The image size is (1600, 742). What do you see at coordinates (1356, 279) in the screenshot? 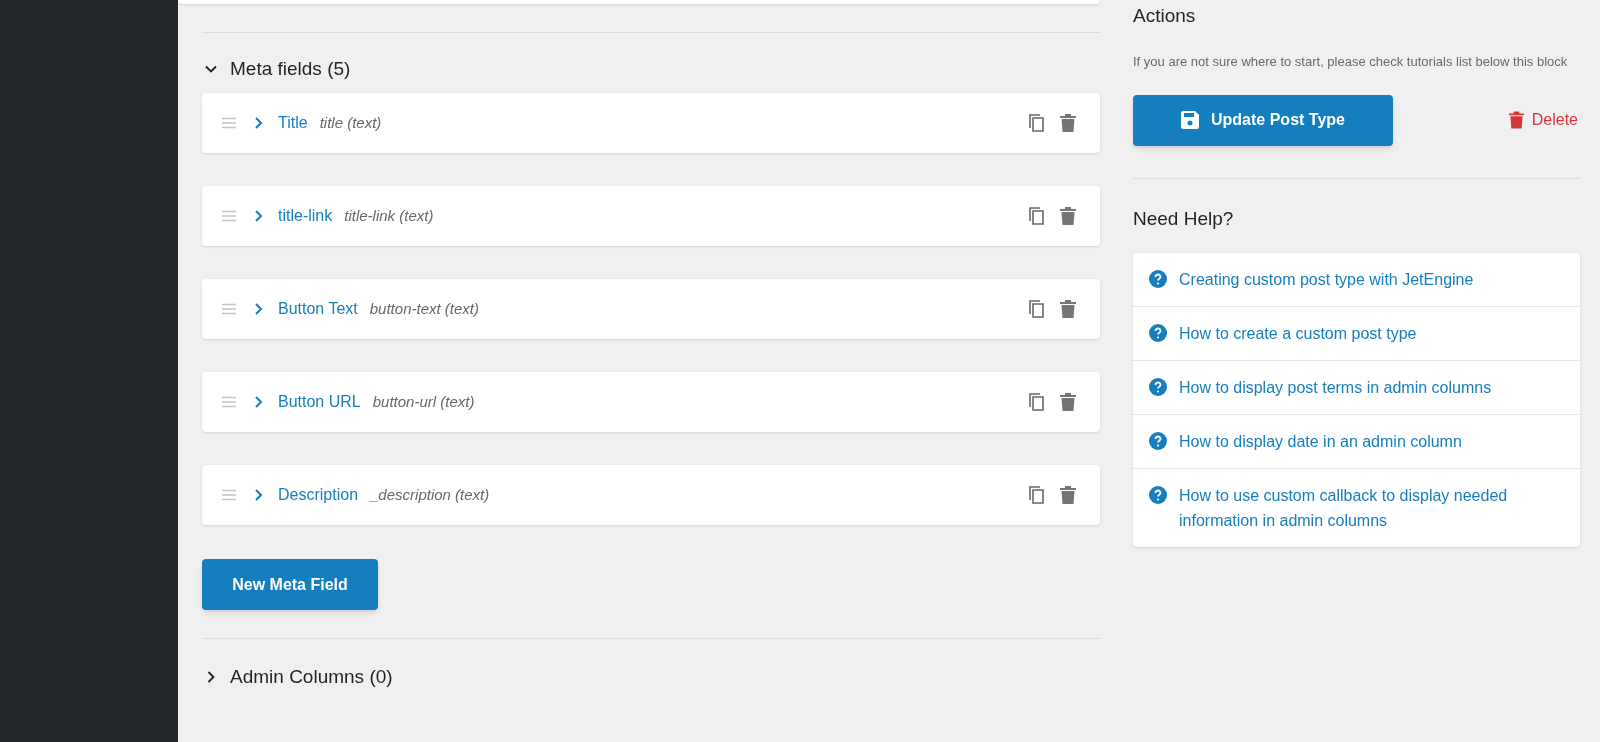
I see `help-link: Creating custom post type with JetEngine` at bounding box center [1356, 279].